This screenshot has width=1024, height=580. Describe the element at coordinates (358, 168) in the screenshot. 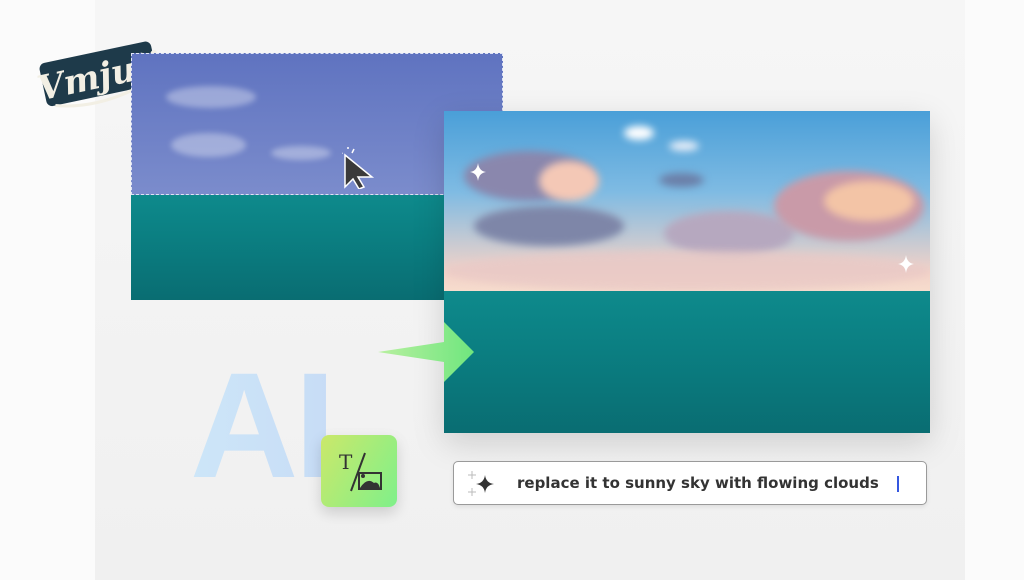

I see `cursor-icon` at that location.